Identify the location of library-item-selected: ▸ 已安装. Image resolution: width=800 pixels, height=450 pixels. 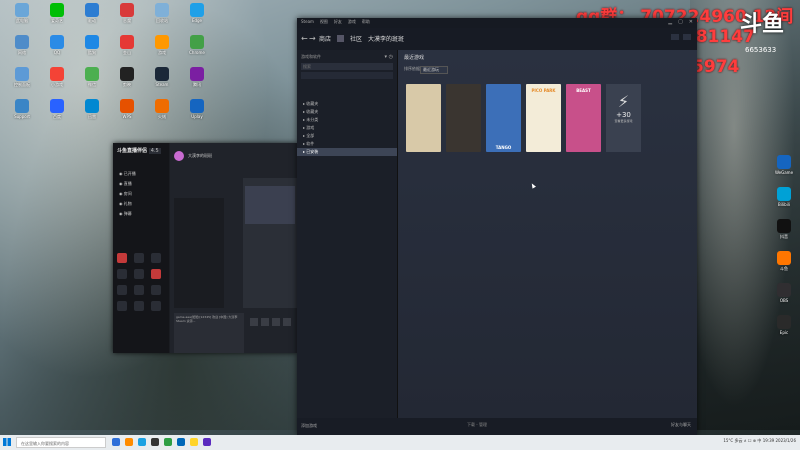
(347, 152).